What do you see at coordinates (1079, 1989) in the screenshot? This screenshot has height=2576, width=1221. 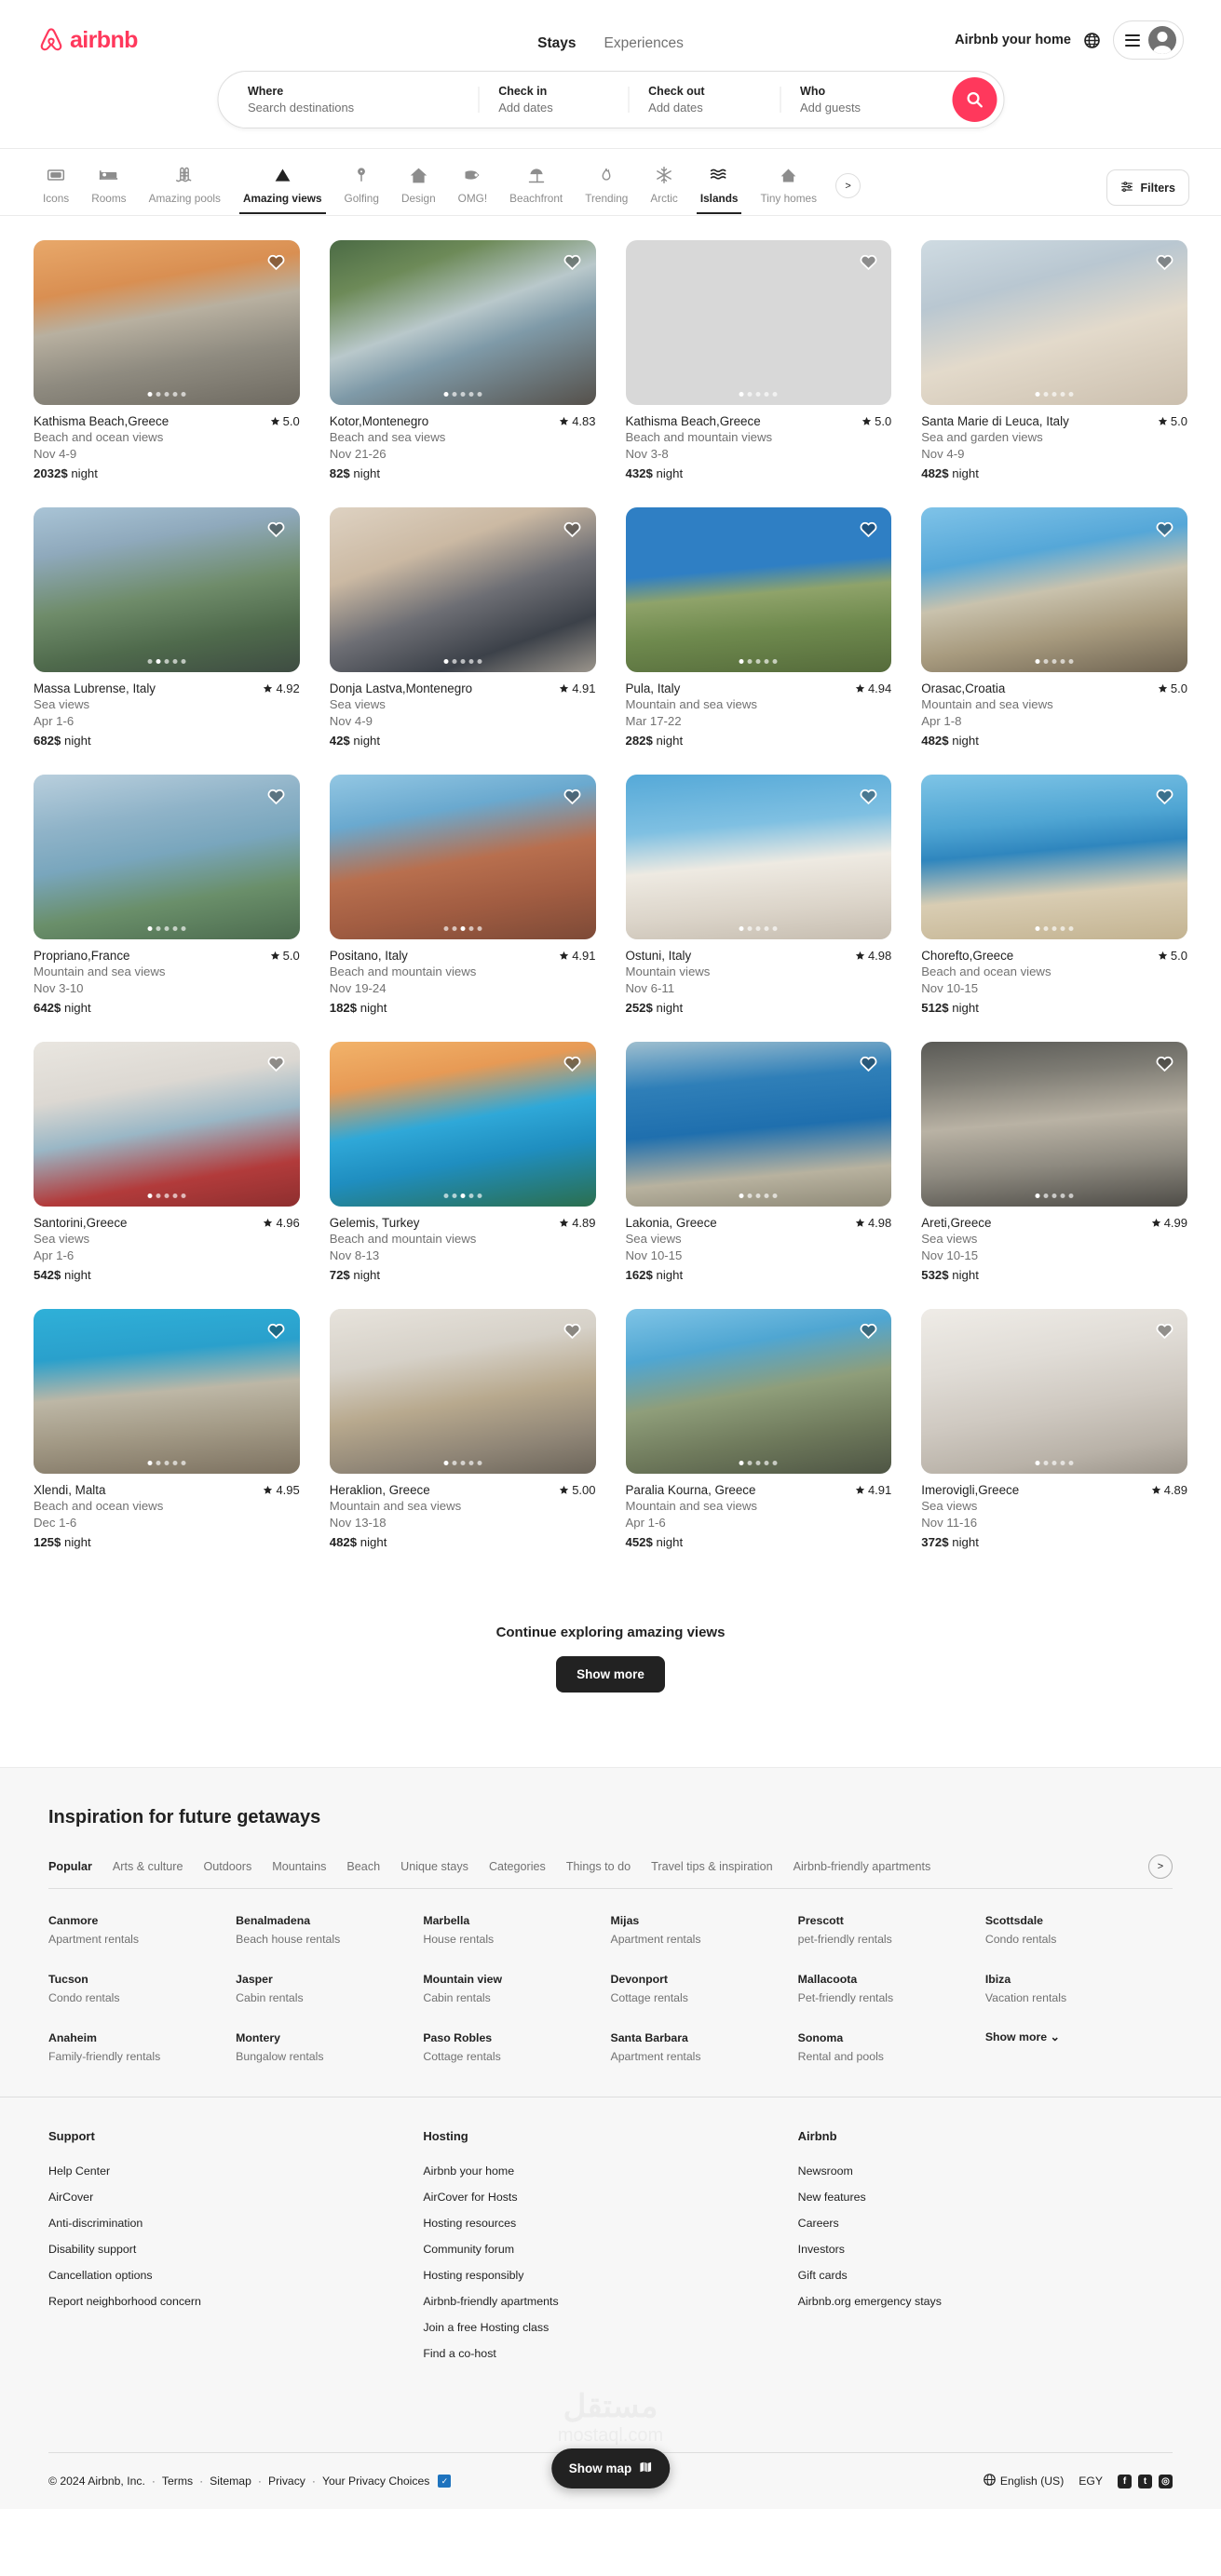 I see `inspiration-destination: Ibiza Vacation rentals` at bounding box center [1079, 1989].